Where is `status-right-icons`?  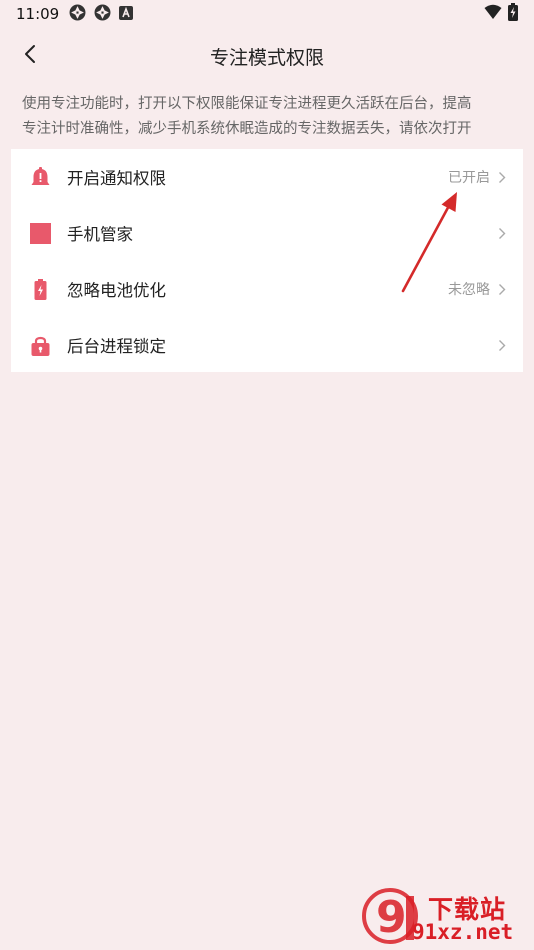
status-right-icons is located at coordinates (501, 14).